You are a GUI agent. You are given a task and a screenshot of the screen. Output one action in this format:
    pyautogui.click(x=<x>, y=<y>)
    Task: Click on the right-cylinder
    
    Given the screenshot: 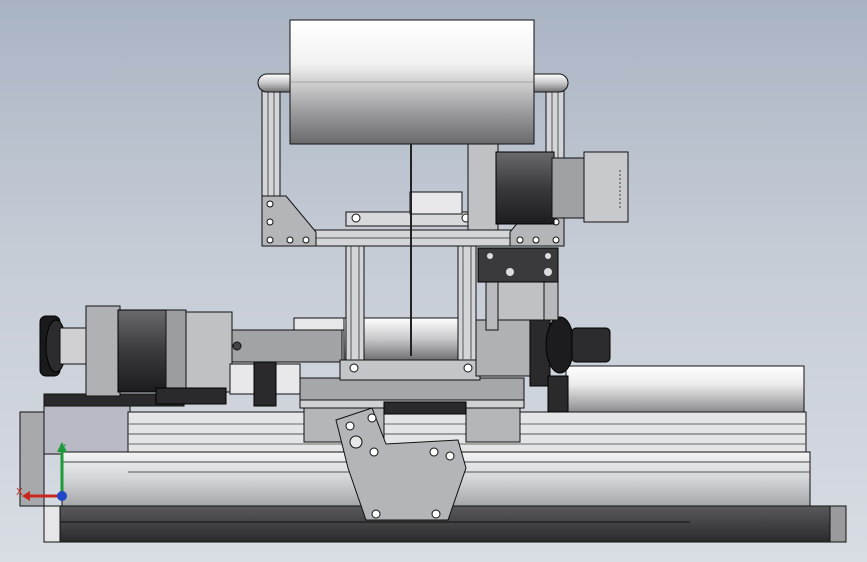 What is the action you would take?
    pyautogui.click(x=685, y=389)
    